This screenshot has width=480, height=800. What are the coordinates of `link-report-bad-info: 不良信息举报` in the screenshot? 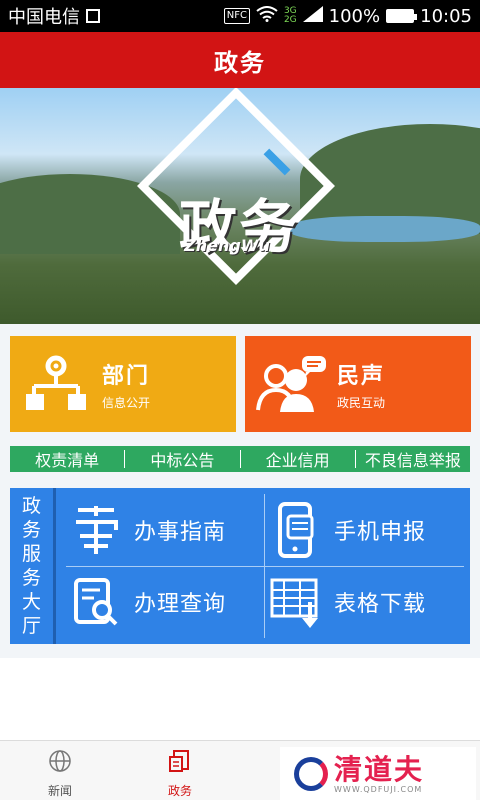 It's located at (413, 459).